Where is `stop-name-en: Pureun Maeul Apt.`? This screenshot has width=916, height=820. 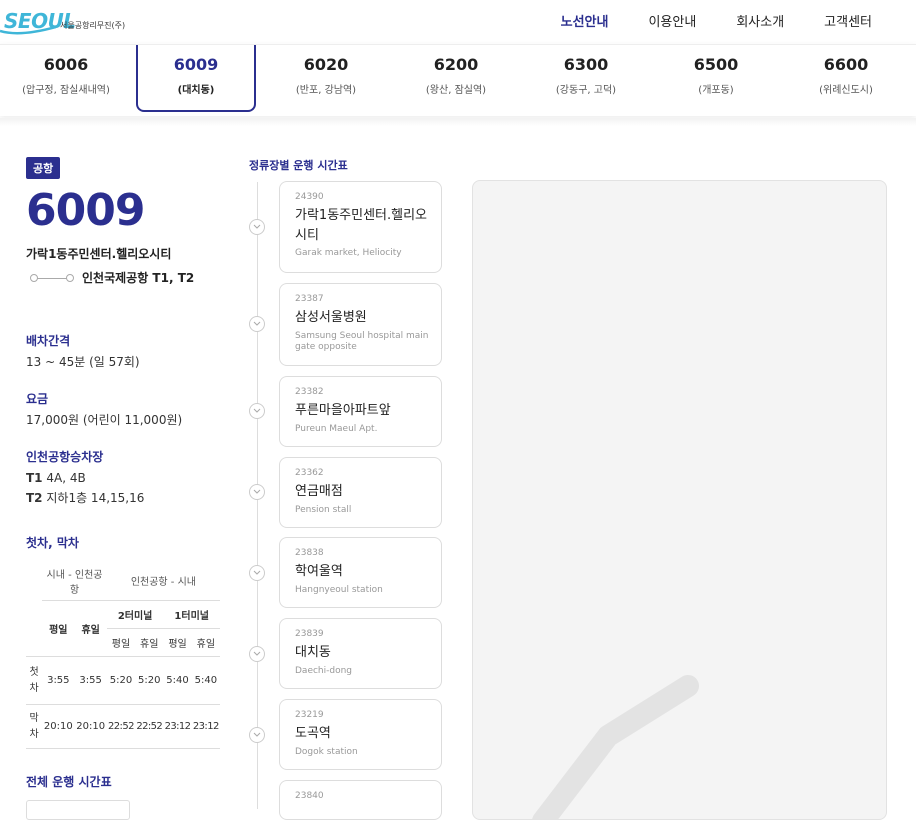
stop-name-en: Pureun Maeul Apt. is located at coordinates (336, 428).